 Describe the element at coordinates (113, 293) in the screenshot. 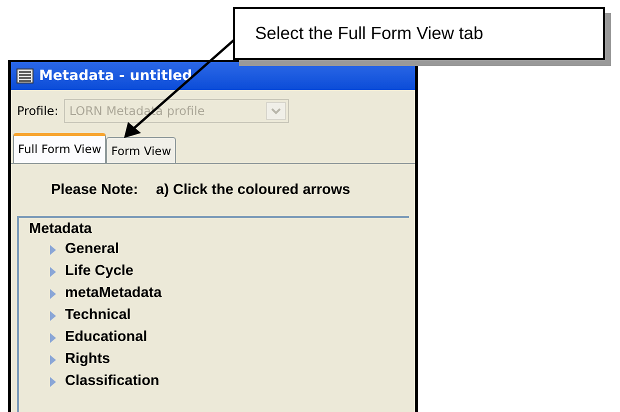

I see `tree-item: metaMetadata` at that location.